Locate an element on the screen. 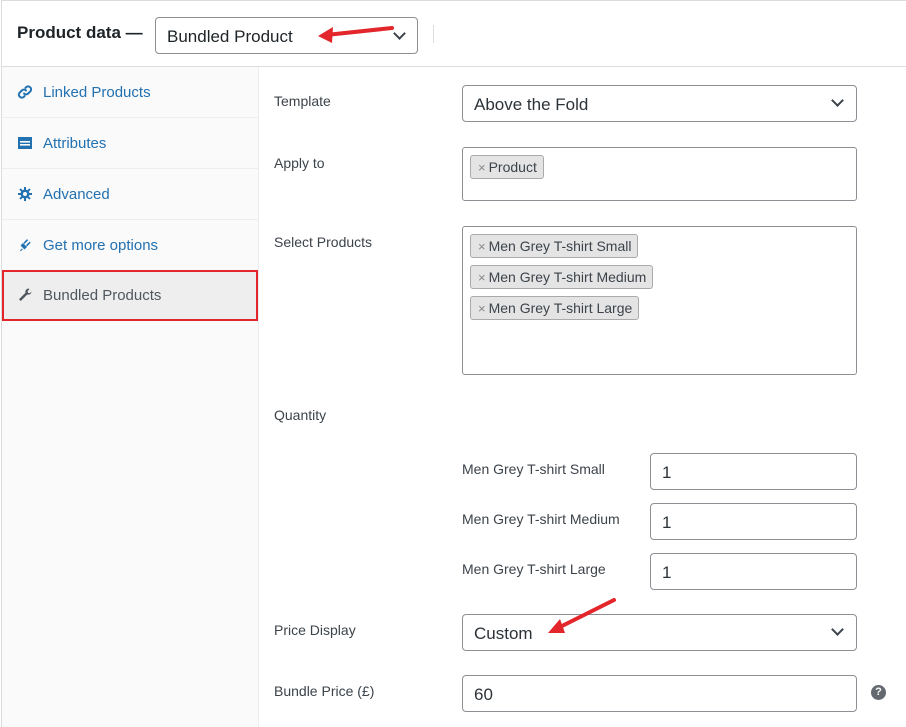  tab-label: Attributes is located at coordinates (75, 143).